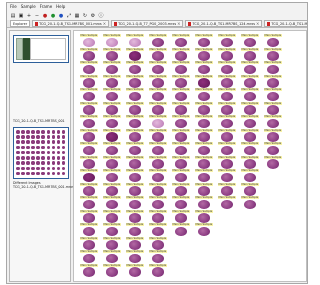 This screenshot has height=285, width=320. What do you see at coordinates (28, 7) in the screenshot?
I see `menu-sample: Sample` at bounding box center [28, 7].